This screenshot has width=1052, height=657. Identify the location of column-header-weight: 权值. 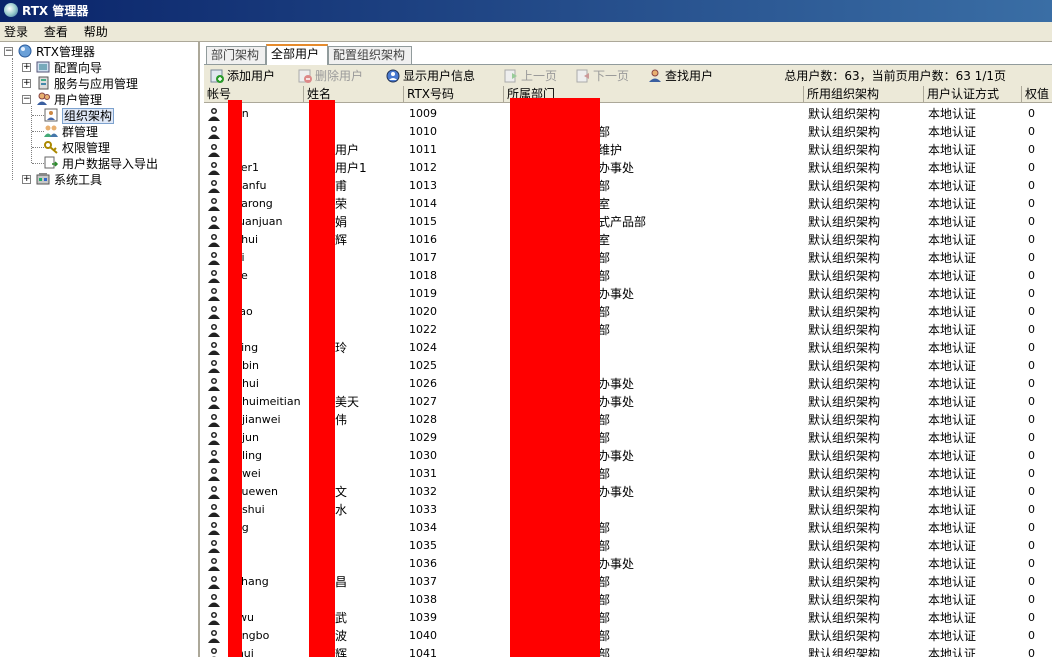
(1037, 94).